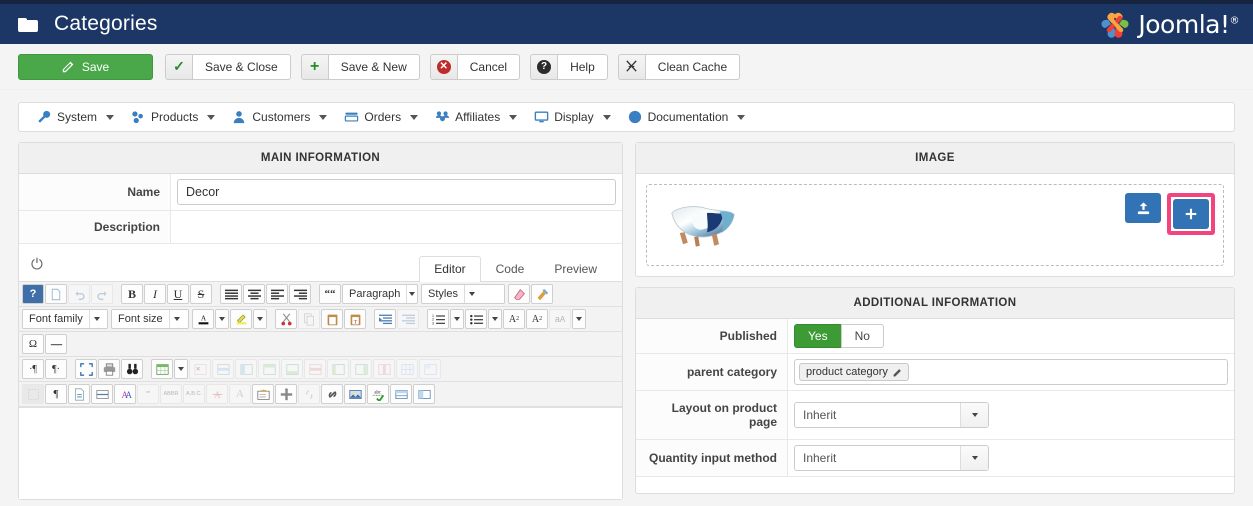 Image resolution: width=1253 pixels, height=506 pixels. I want to click on numbered-list-dropdown, so click(457, 319).